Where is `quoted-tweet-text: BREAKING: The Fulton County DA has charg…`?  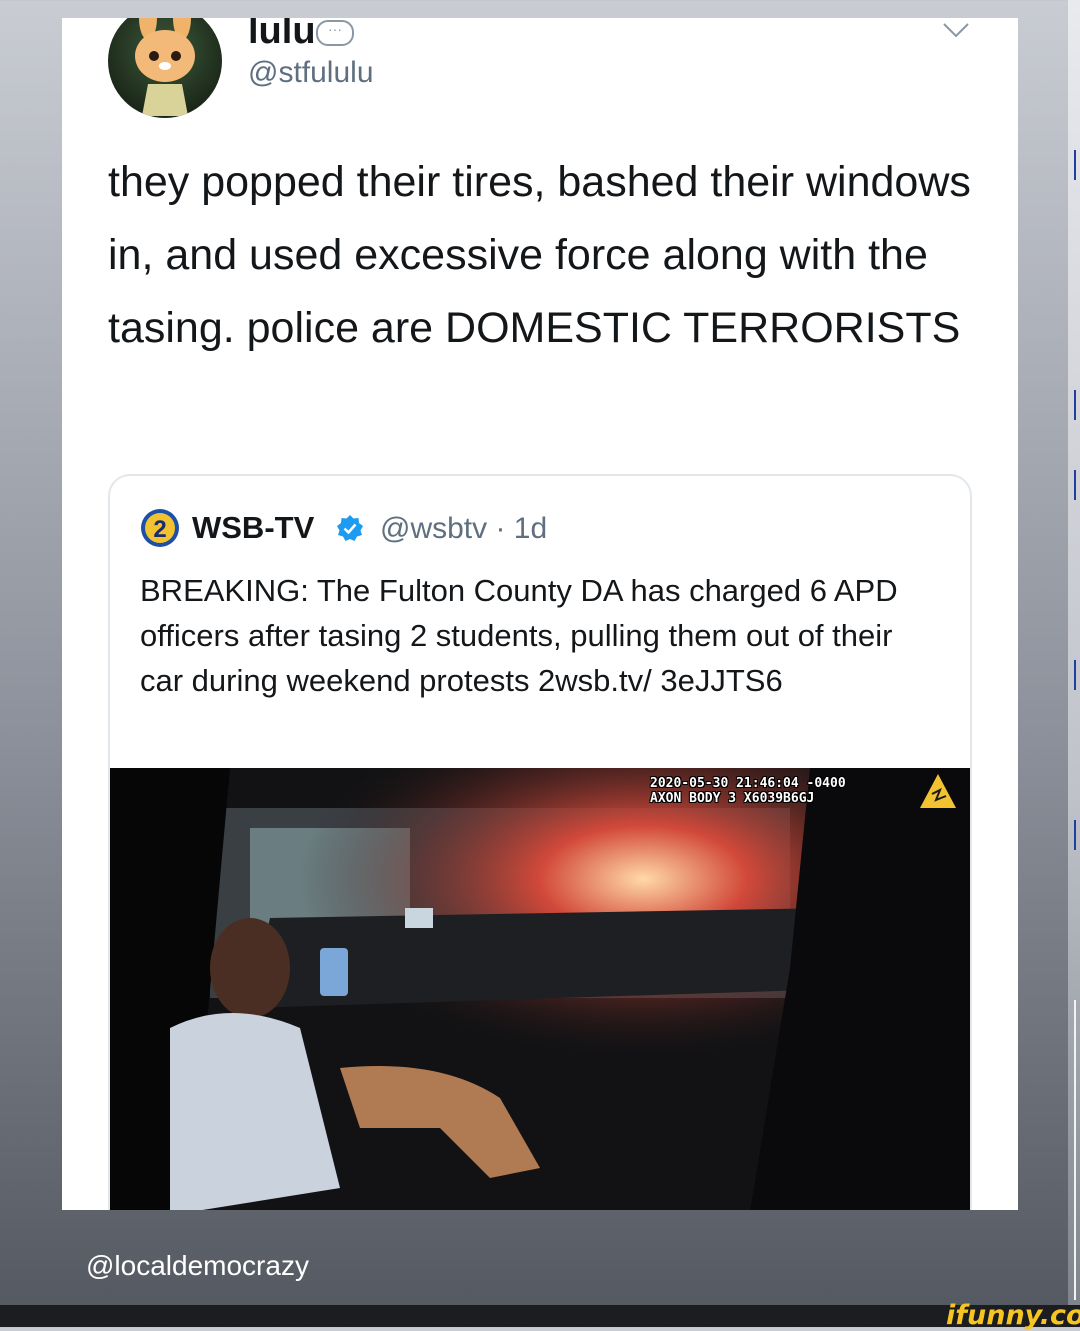
quoted-tweet-text: BREAKING: The Fulton County DA has charg… is located at coordinates (519, 635).